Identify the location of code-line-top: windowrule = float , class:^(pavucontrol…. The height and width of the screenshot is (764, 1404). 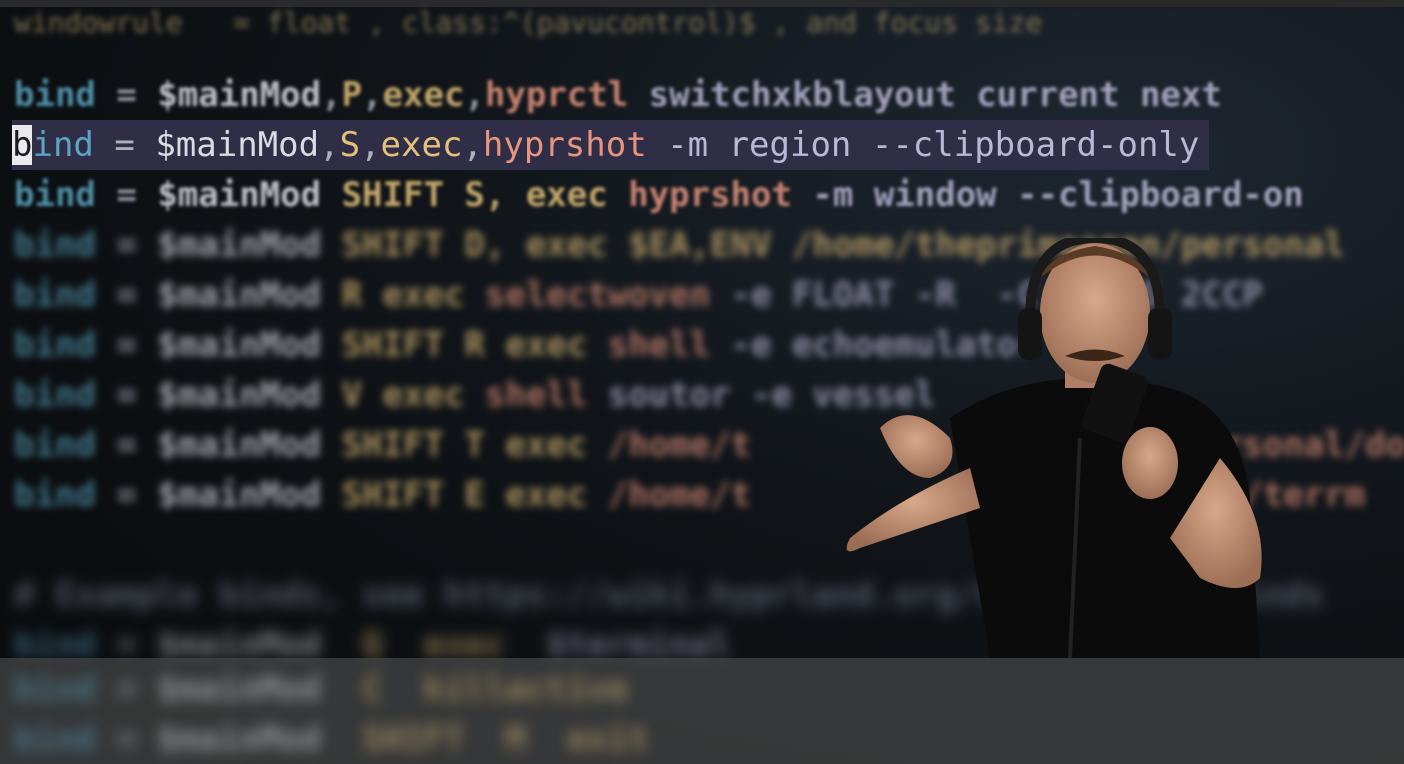
(528, 22).